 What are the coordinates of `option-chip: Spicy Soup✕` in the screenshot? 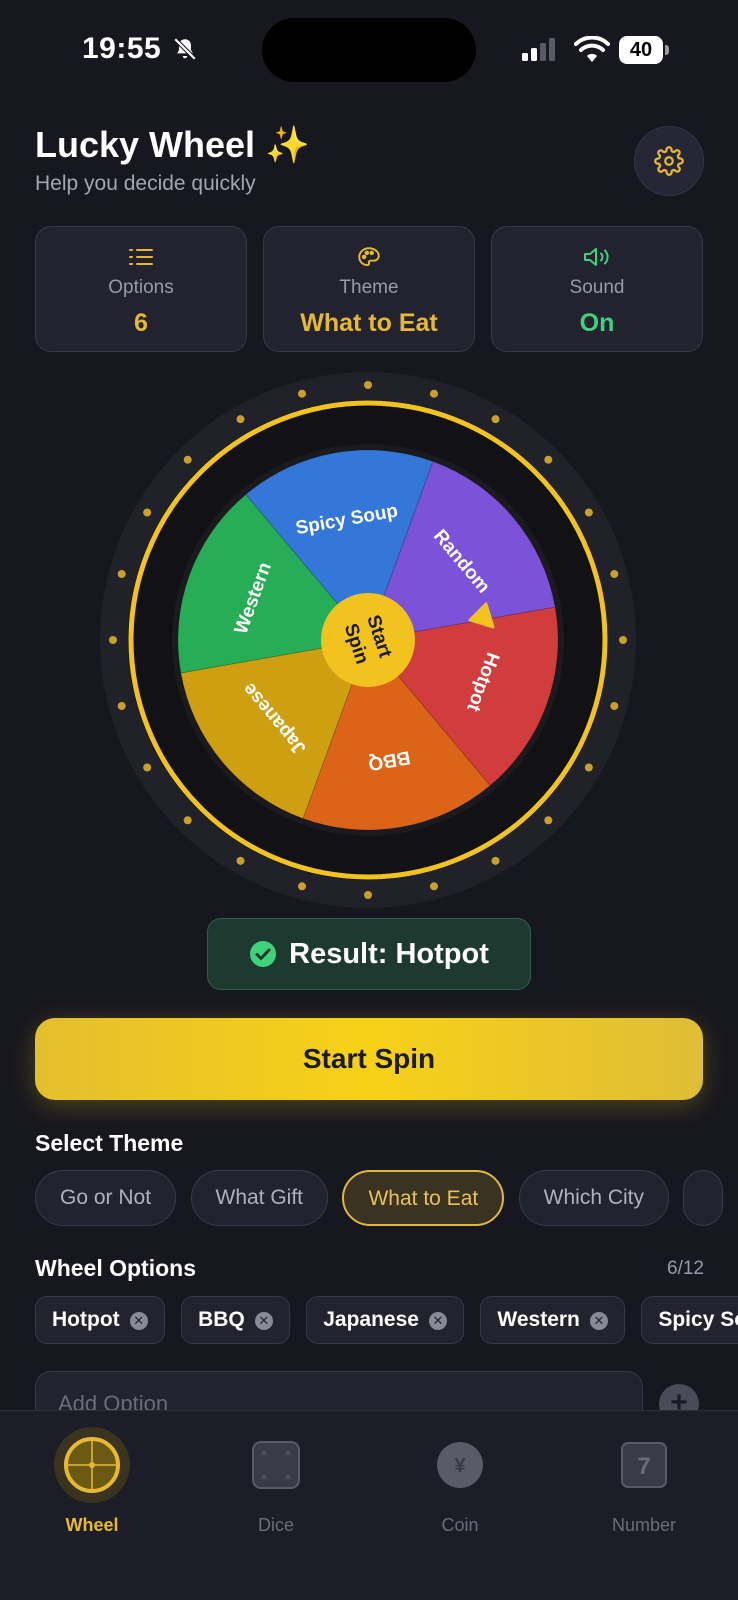 It's located at (689, 1320).